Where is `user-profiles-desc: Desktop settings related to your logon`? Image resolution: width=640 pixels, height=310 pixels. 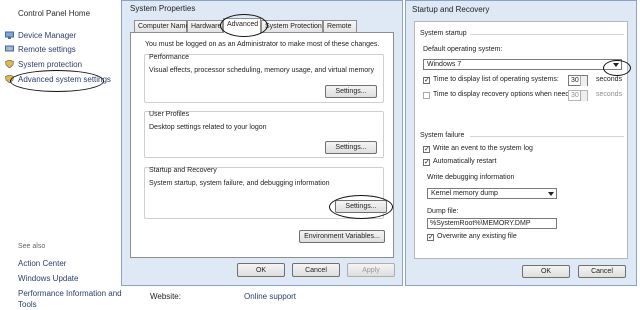 user-profiles-desc: Desktop settings related to your logon is located at coordinates (208, 127).